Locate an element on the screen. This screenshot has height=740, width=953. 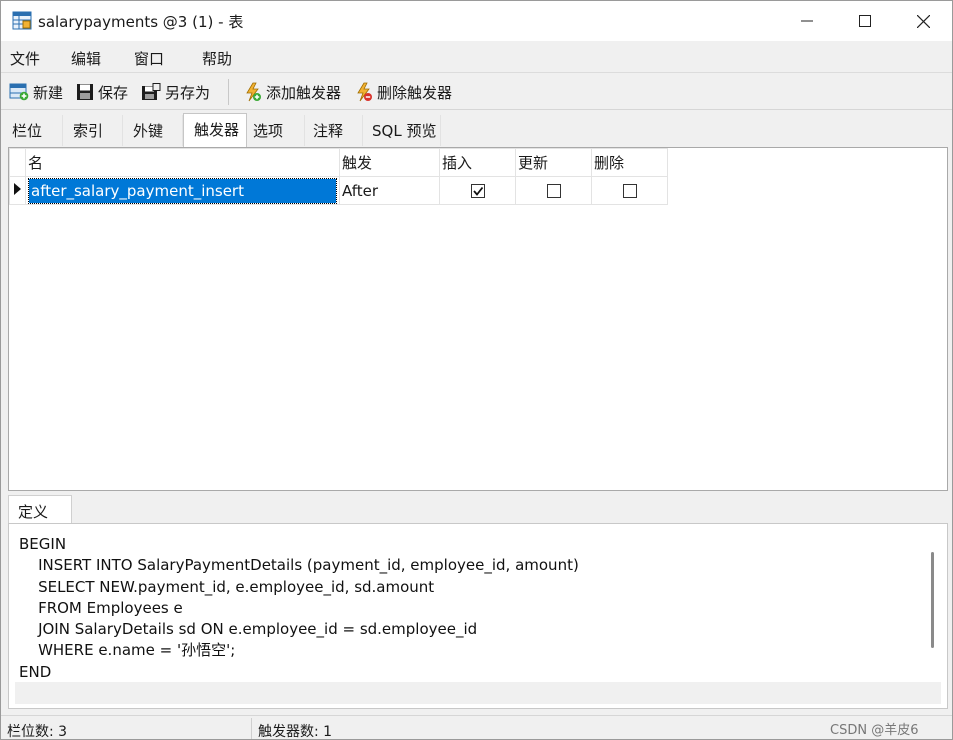
new-label: 新建 is located at coordinates (48, 92).